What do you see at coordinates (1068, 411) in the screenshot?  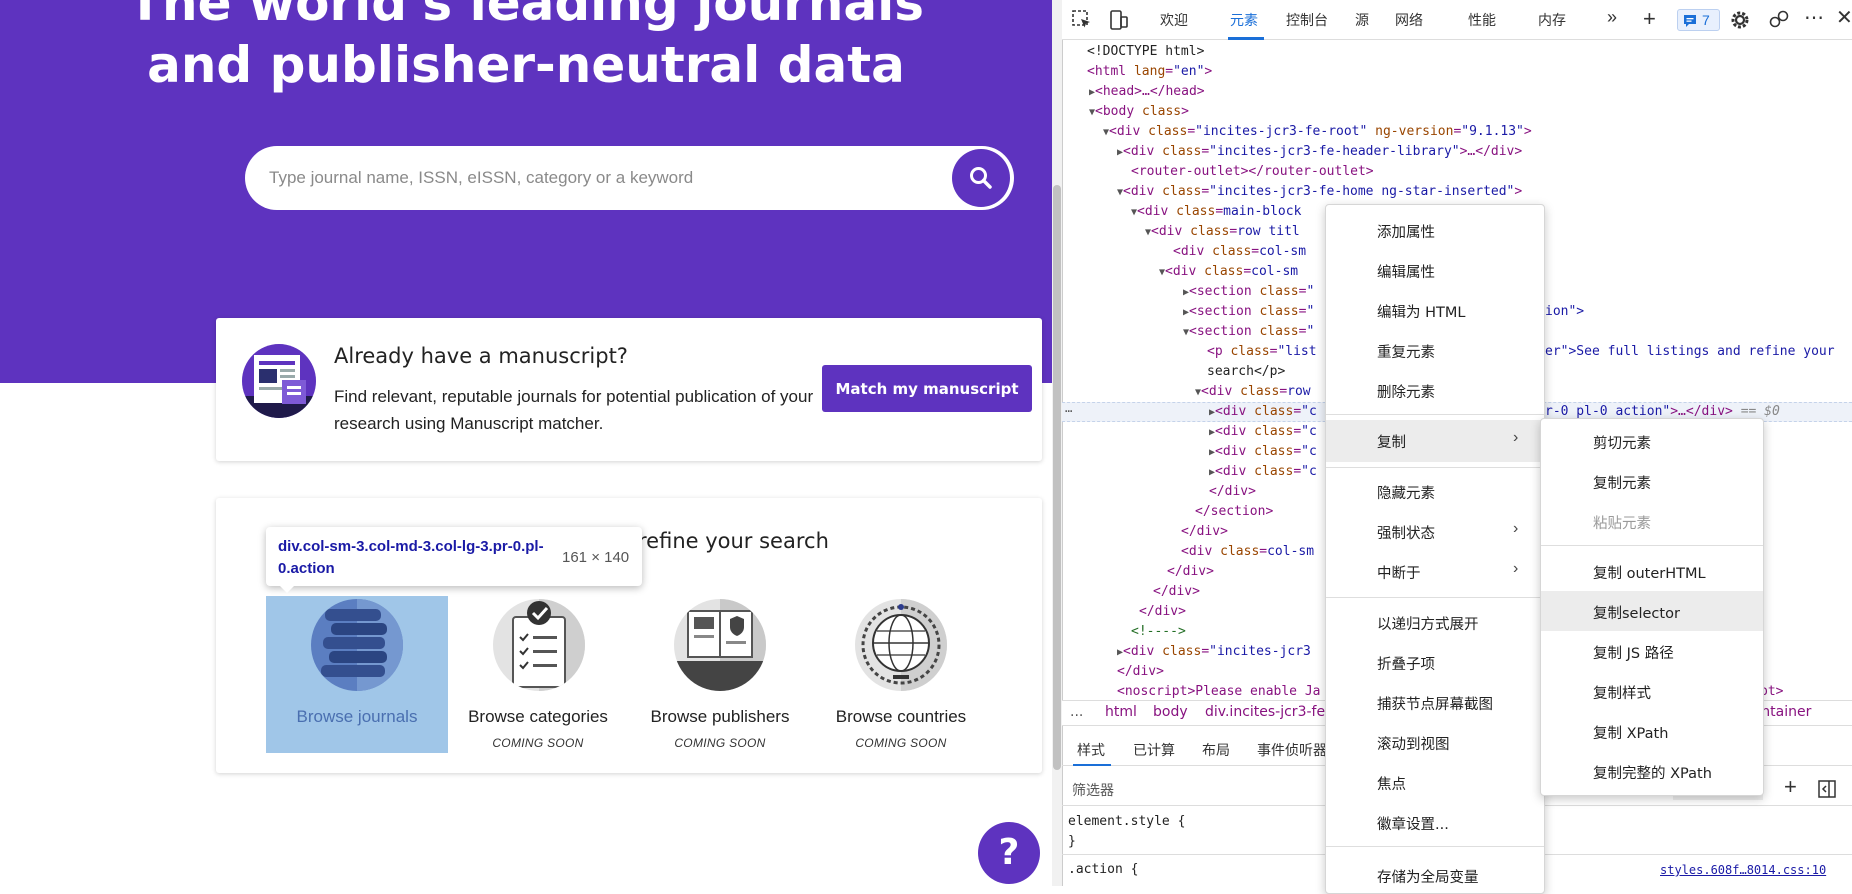 I see `row-ellipsis-icon: ⋯` at bounding box center [1068, 411].